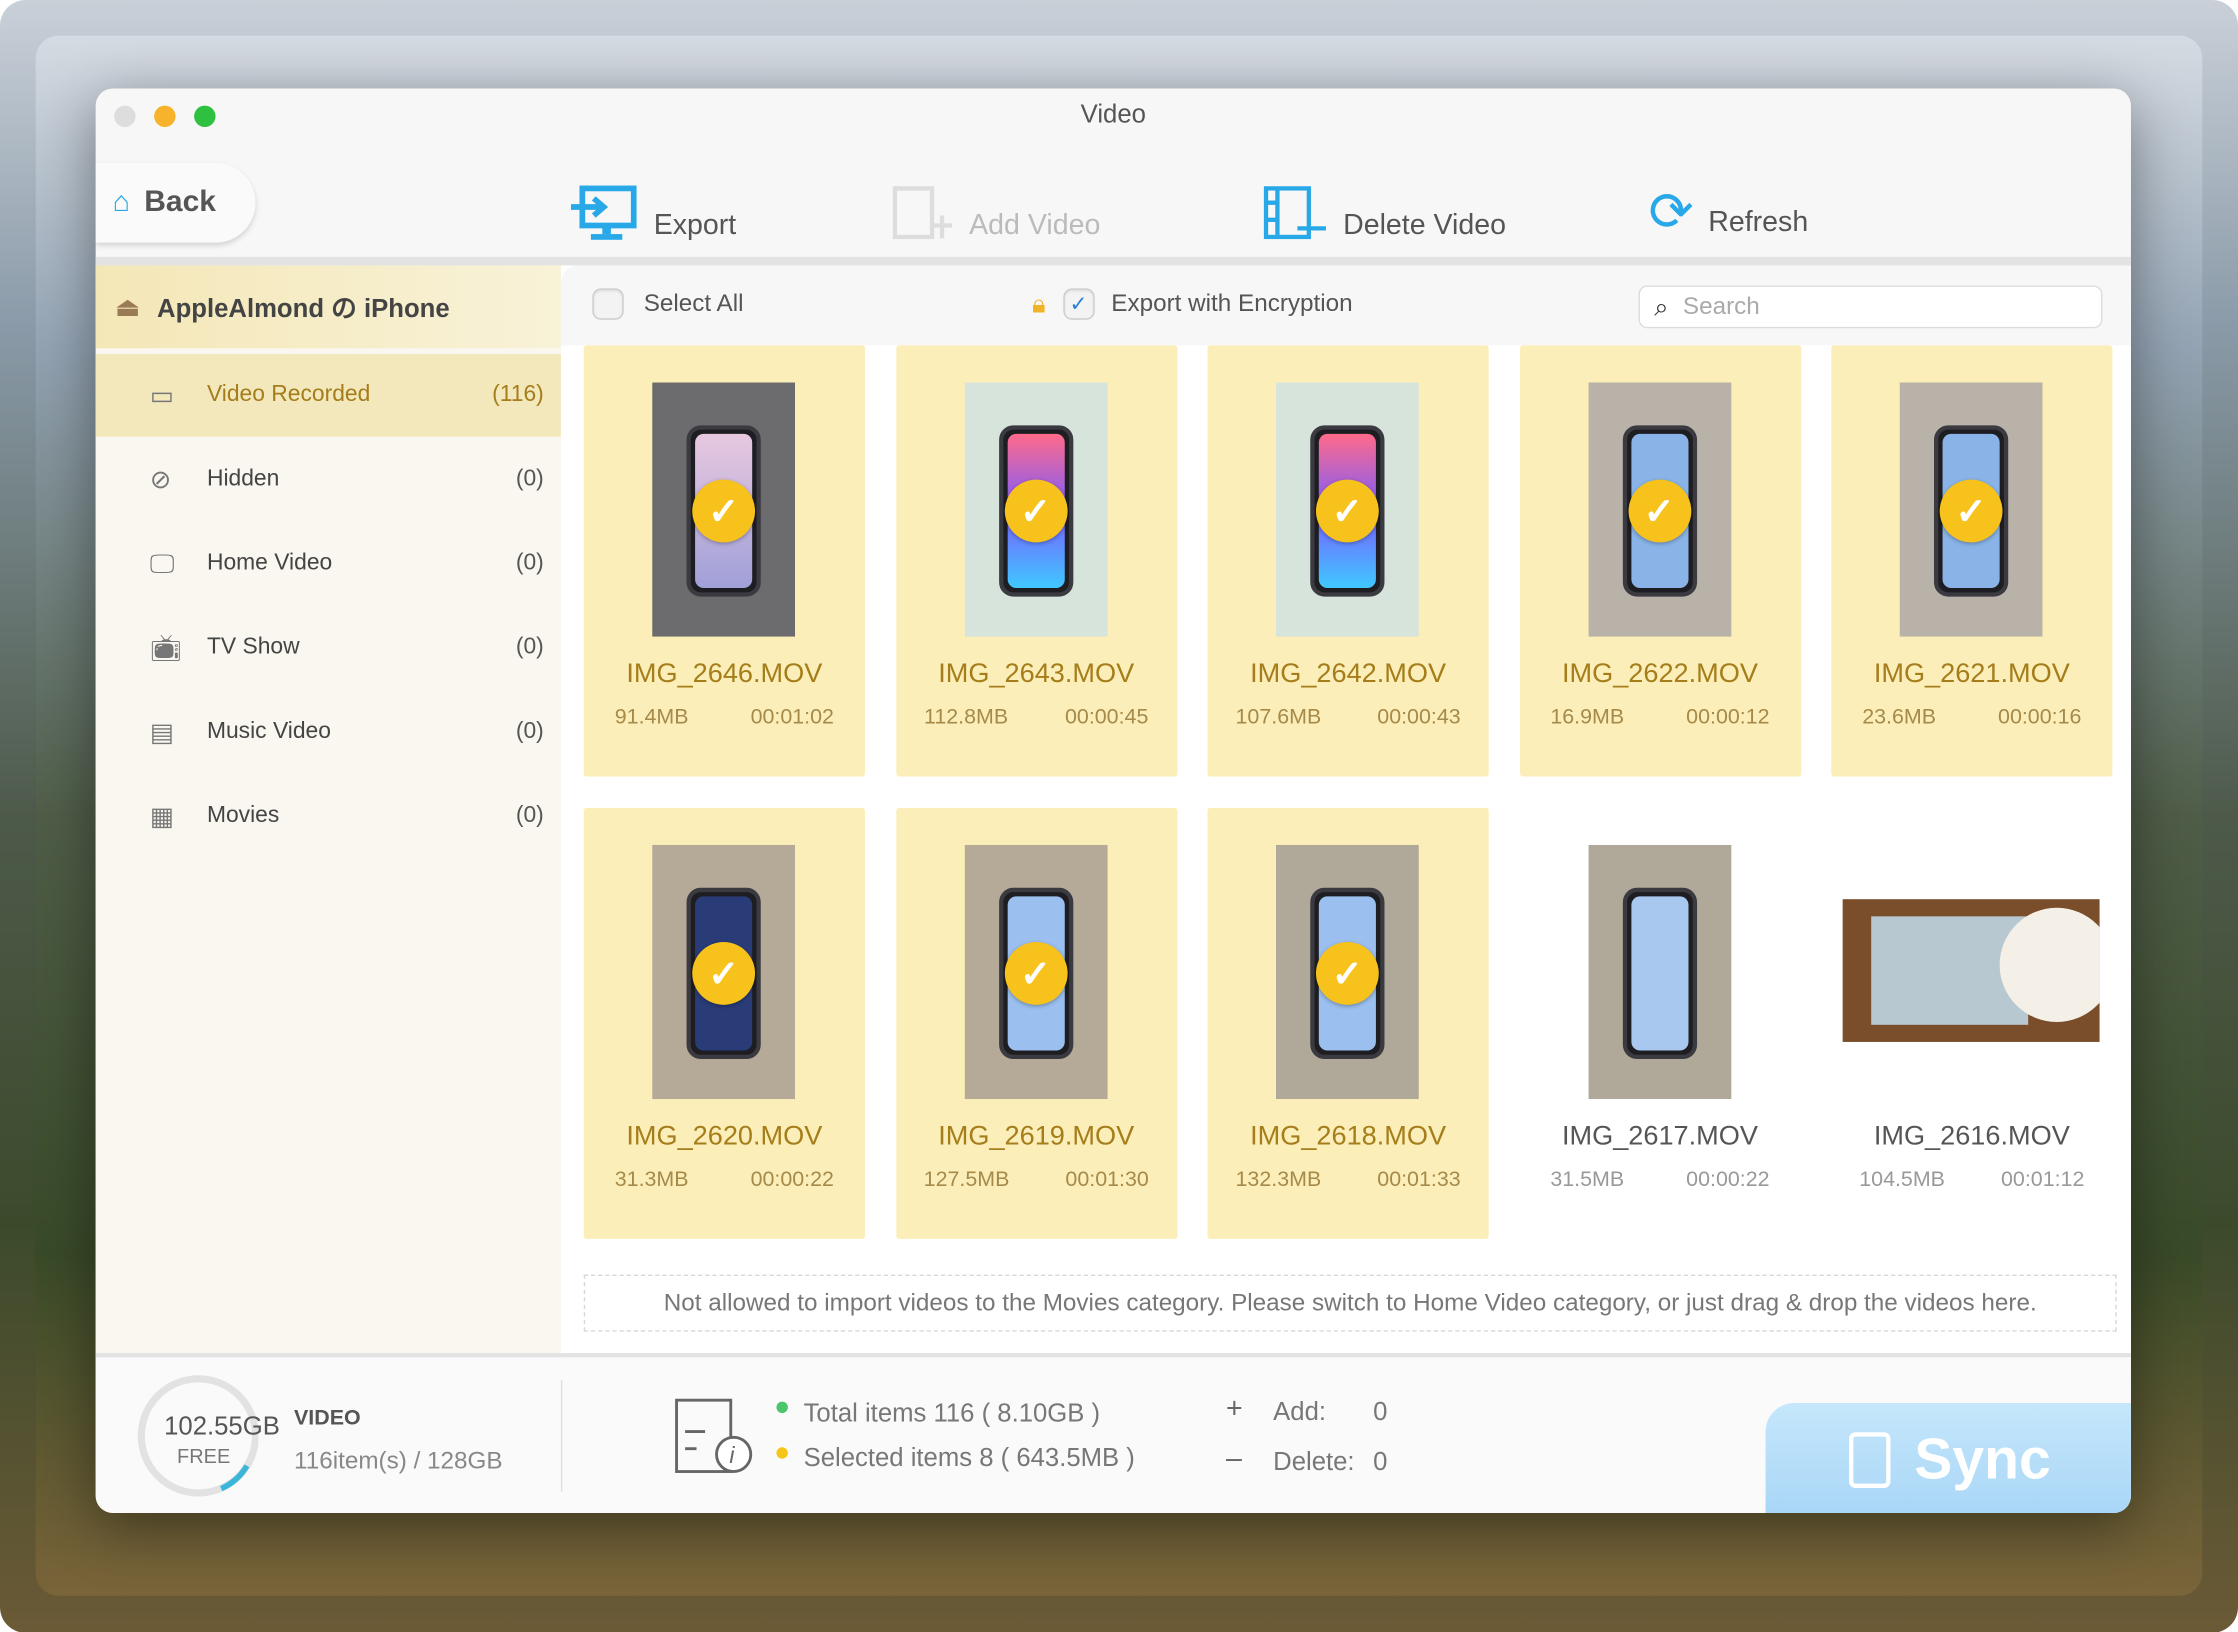 Image resolution: width=2238 pixels, height=1632 pixels. Describe the element at coordinates (1758, 222) in the screenshot. I see `refresh-label: Refresh` at that location.